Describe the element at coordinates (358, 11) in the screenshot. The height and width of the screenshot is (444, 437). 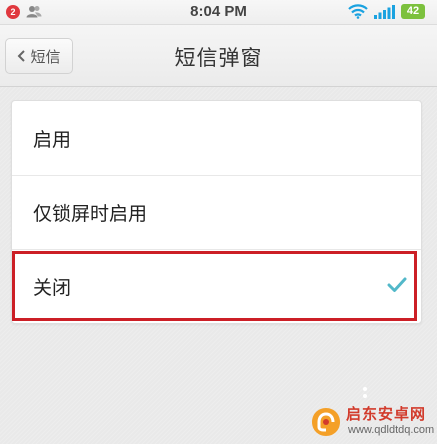
I see `wifi-icon` at that location.